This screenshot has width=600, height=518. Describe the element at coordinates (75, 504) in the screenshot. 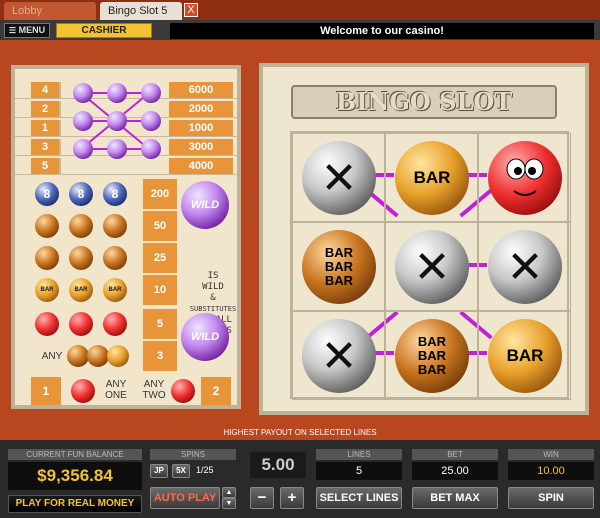

I see `play-for-real-money-button: PLAY FOR REAL MONEY` at that location.